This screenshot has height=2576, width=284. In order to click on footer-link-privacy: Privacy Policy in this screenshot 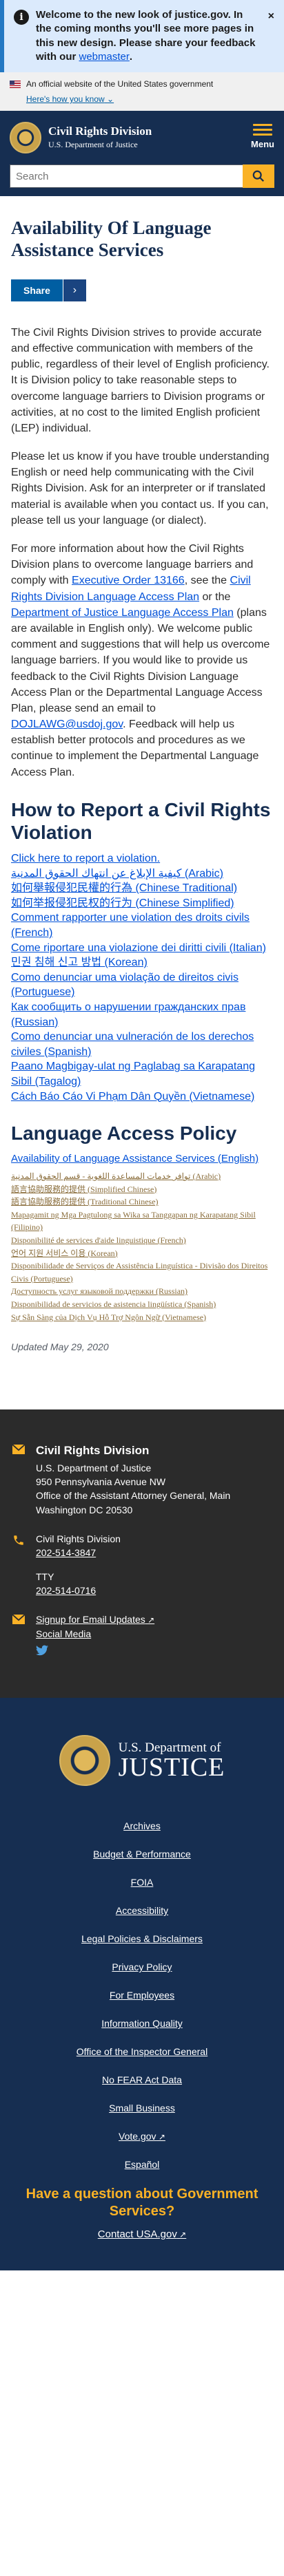, I will do `click(142, 1966)`.